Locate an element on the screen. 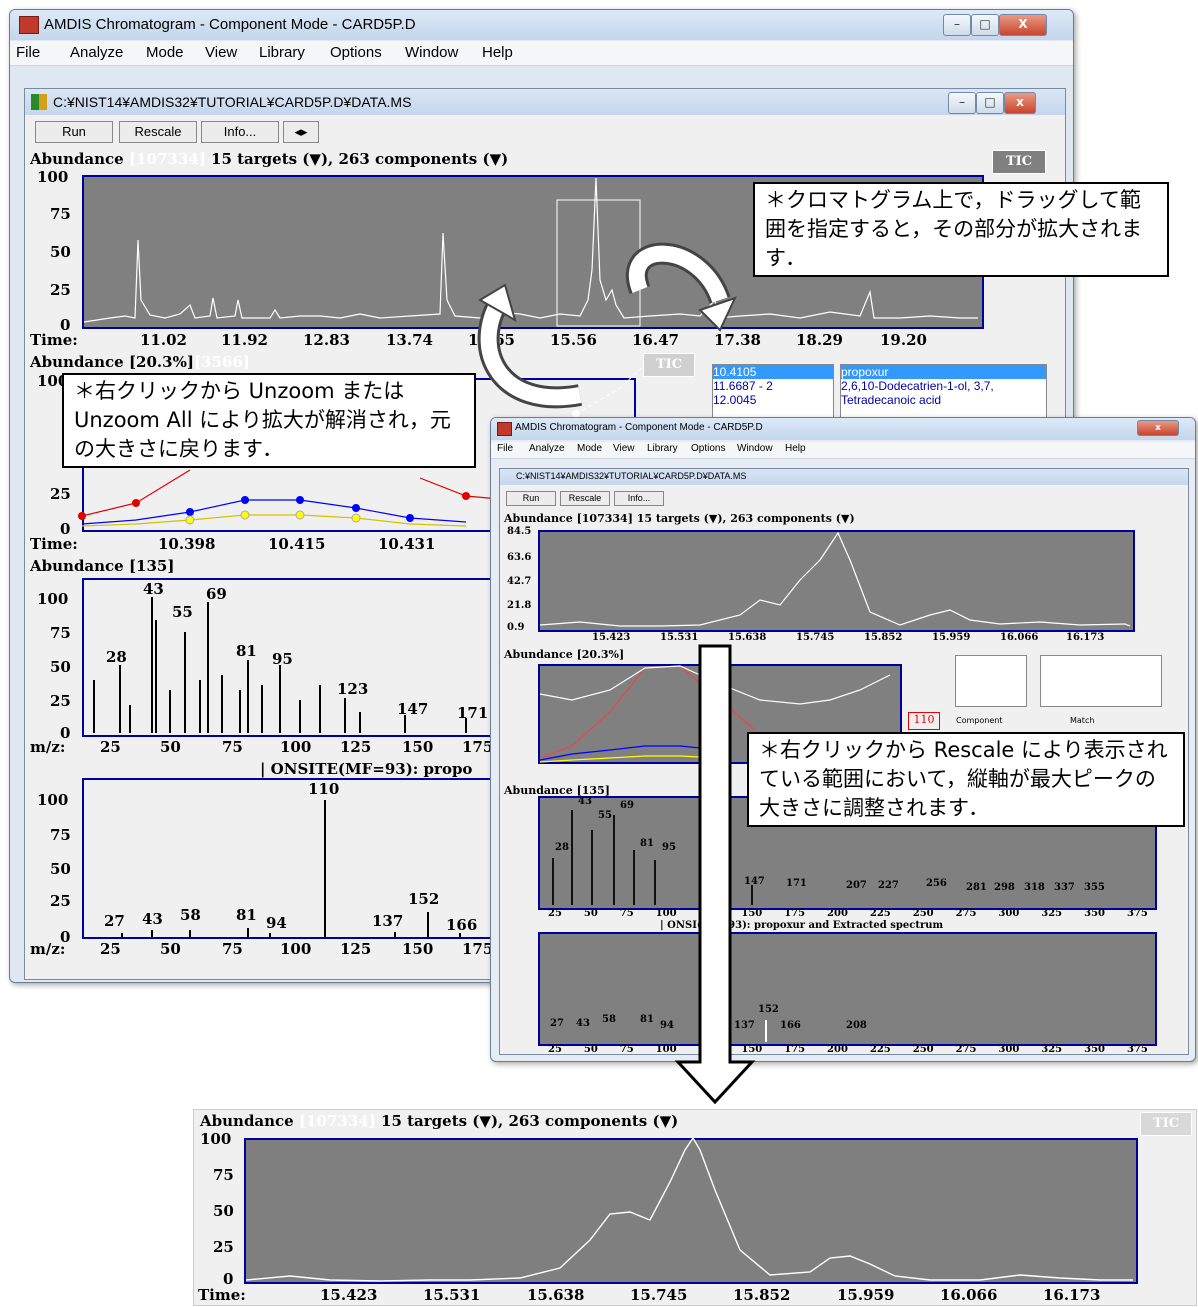 The width and height of the screenshot is (1198, 1307). bottom-y-100: 100 is located at coordinates (216, 1139).